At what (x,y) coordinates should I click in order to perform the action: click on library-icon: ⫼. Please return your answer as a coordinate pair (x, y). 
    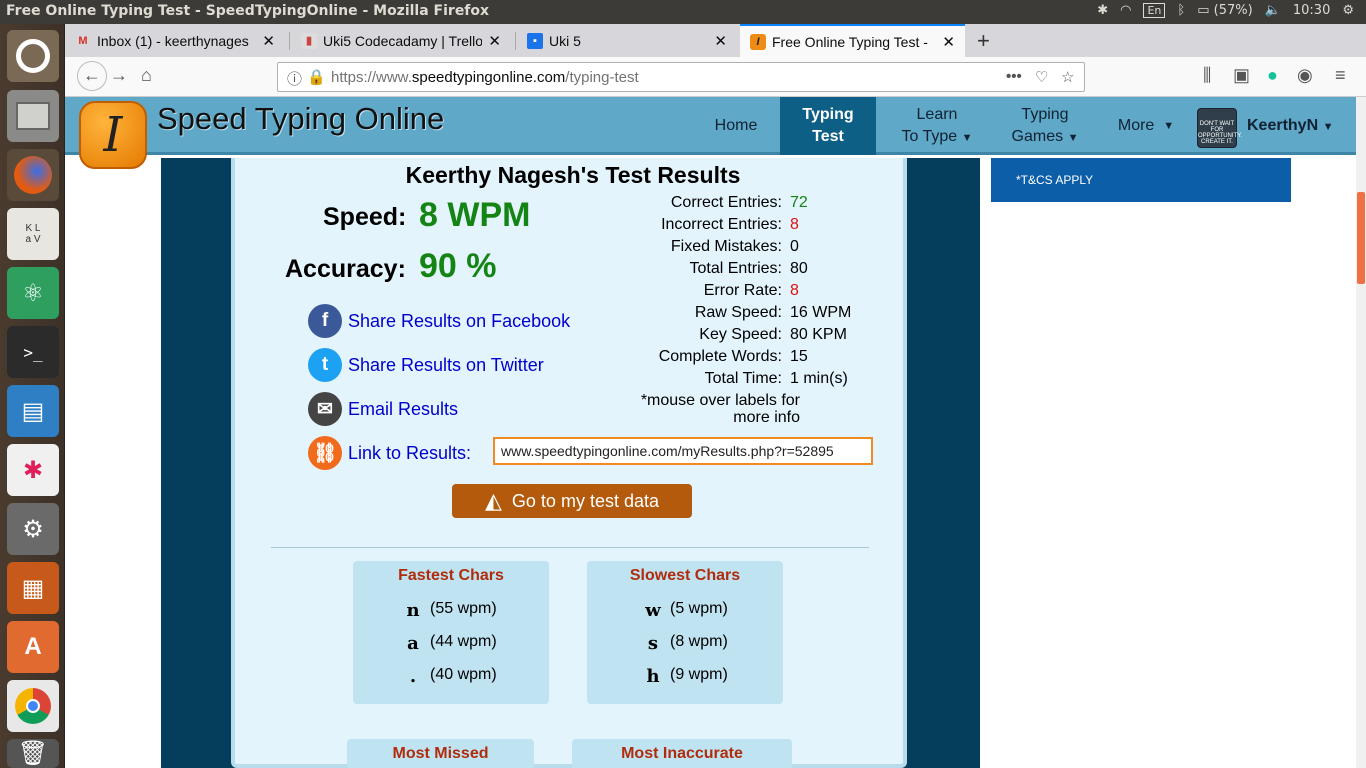
    Looking at the image, I should click on (1207, 75).